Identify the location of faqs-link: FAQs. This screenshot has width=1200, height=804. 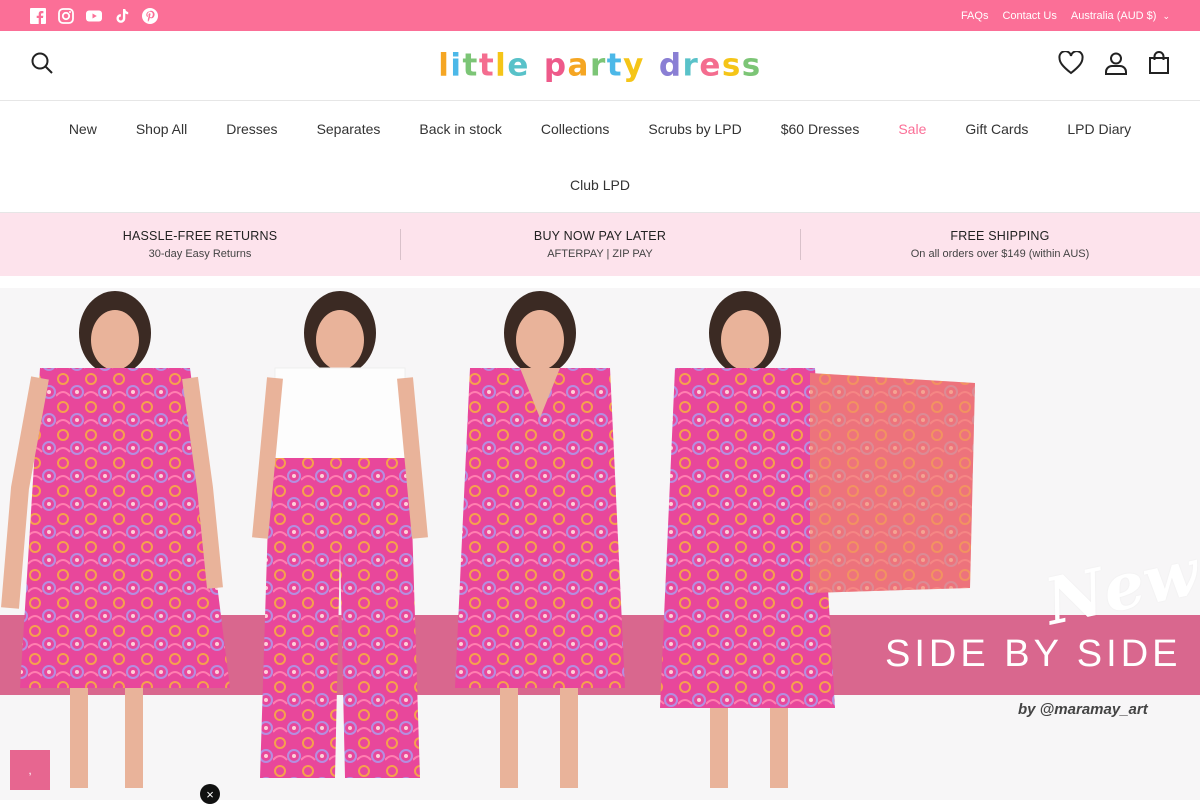
(975, 16).